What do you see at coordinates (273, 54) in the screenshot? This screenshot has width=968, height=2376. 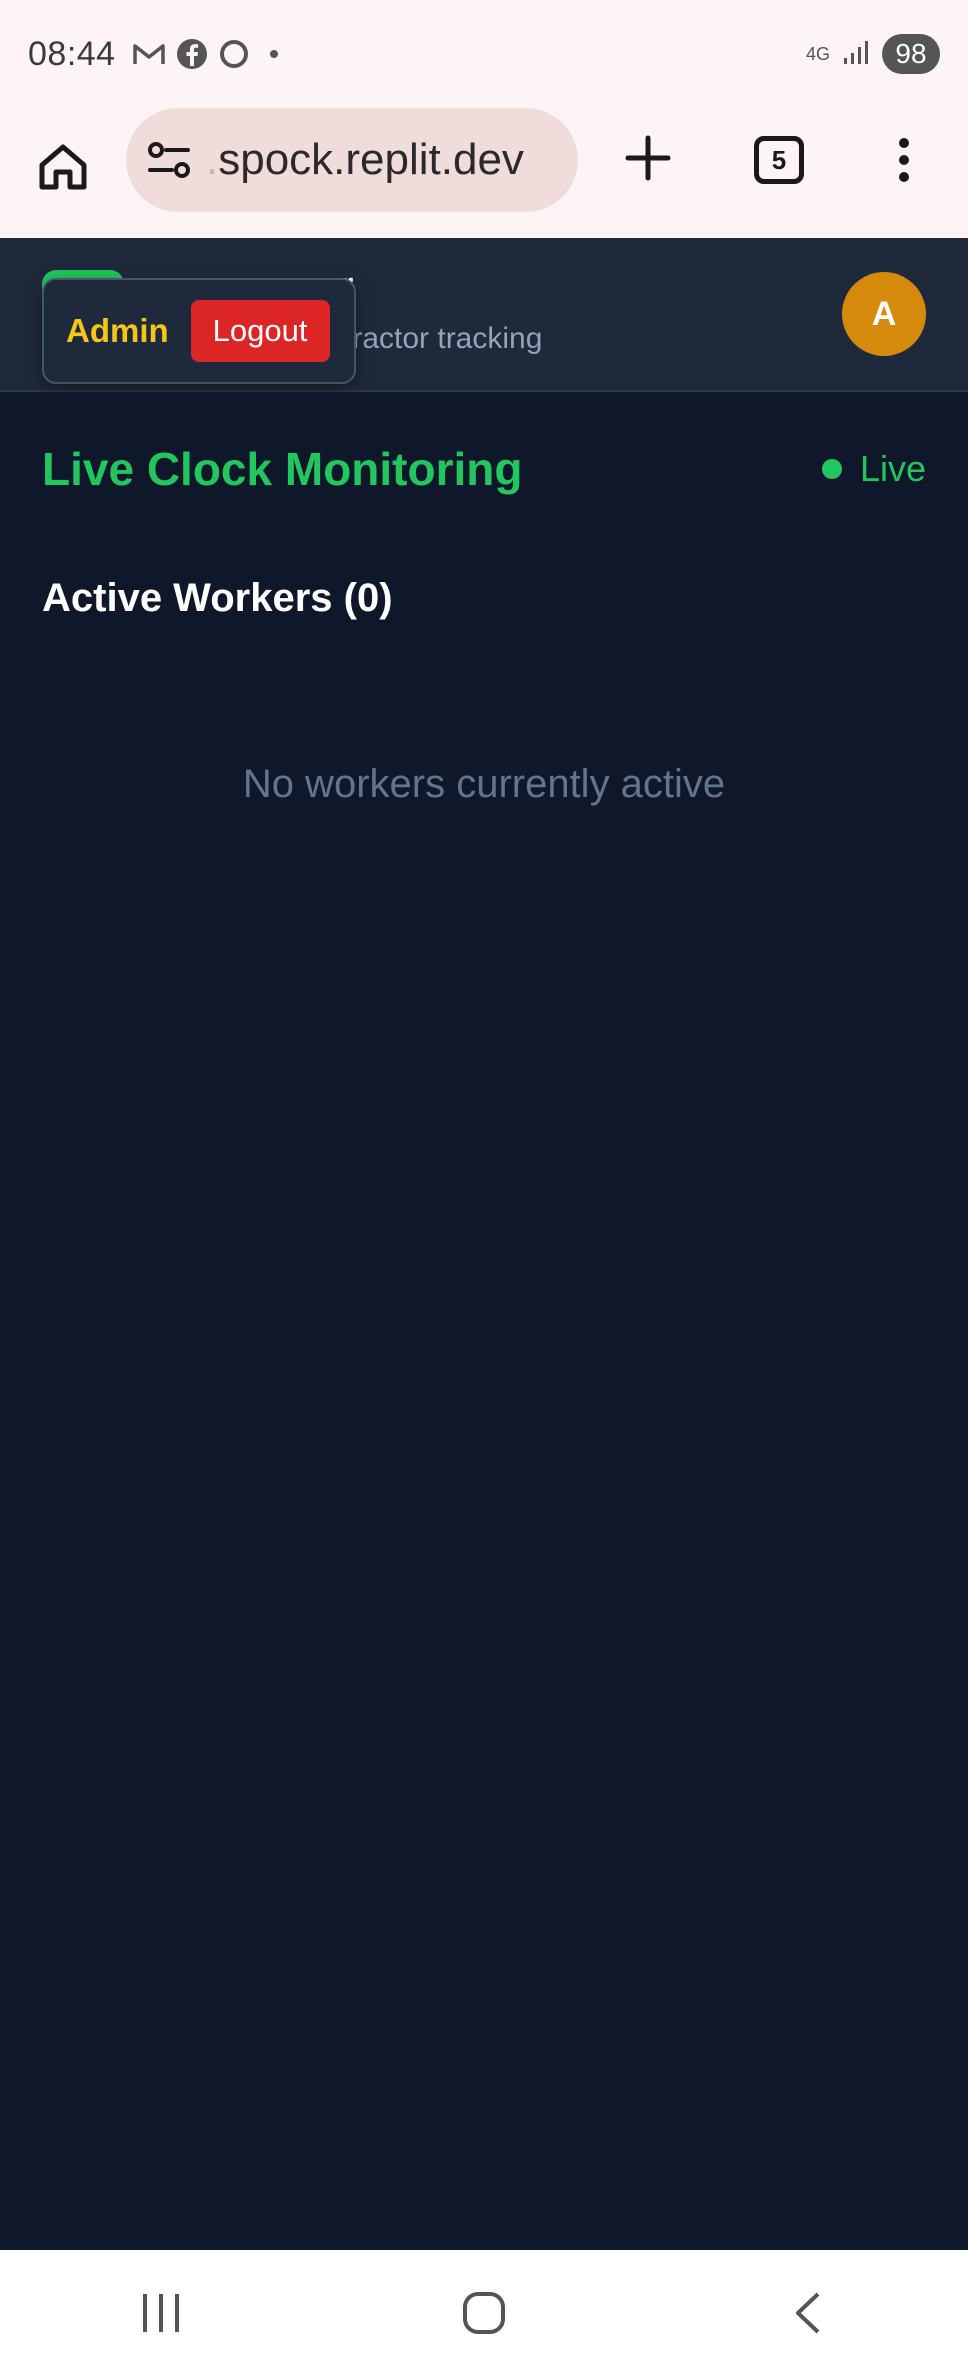 I see `more-notifications-dot` at bounding box center [273, 54].